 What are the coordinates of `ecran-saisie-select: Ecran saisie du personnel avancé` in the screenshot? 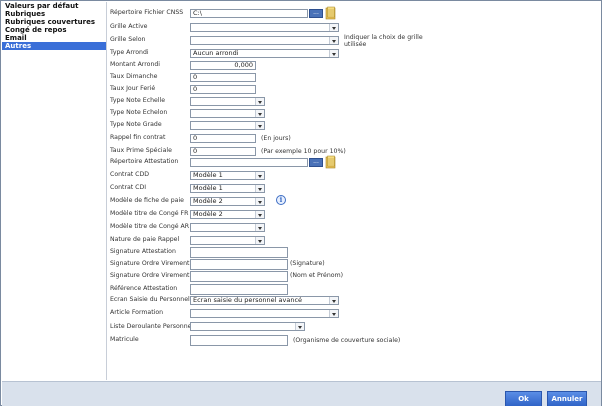 It's located at (264, 300).